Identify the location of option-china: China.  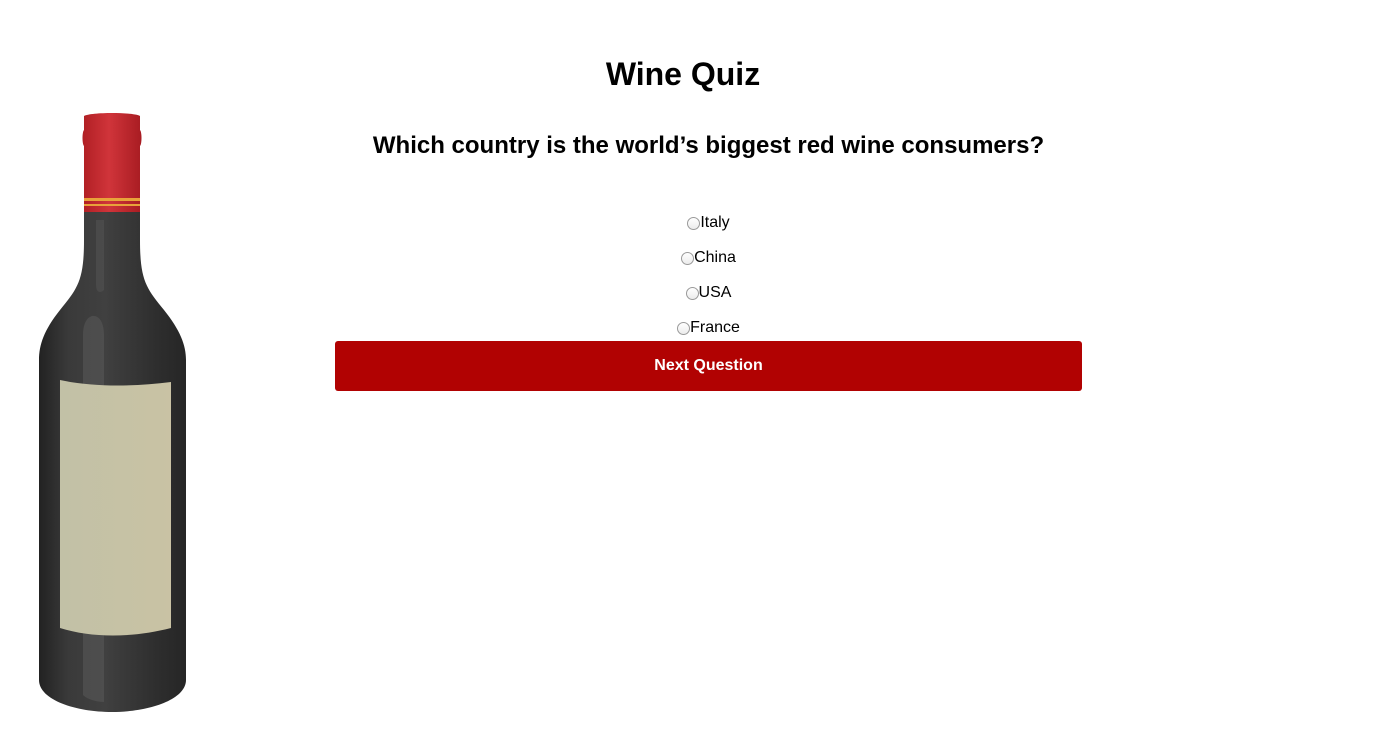
(708, 257).